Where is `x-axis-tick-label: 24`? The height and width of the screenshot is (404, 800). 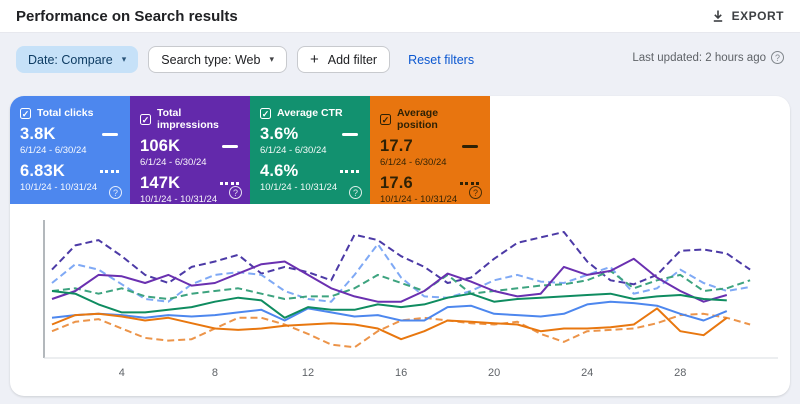 x-axis-tick-label: 24 is located at coordinates (587, 373).